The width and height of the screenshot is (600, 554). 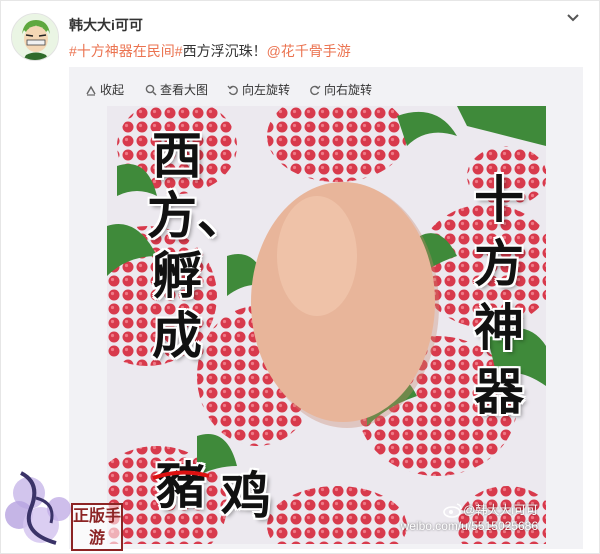 I want to click on post-body-text: 西方浮沉珠！, so click(x=224, y=51).